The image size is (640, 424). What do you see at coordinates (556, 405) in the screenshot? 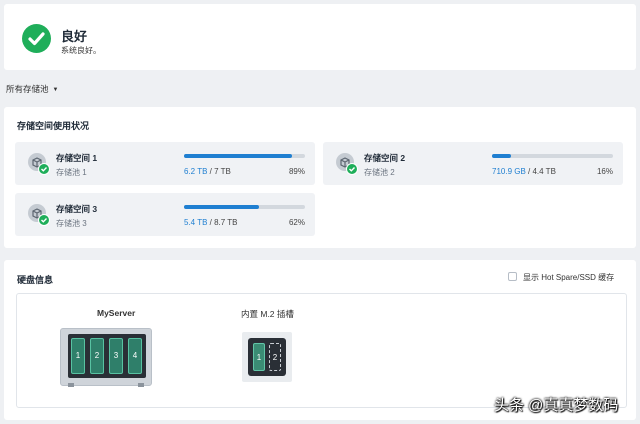
I see `watermark-text: 头条 @真真梦数码` at bounding box center [556, 405].